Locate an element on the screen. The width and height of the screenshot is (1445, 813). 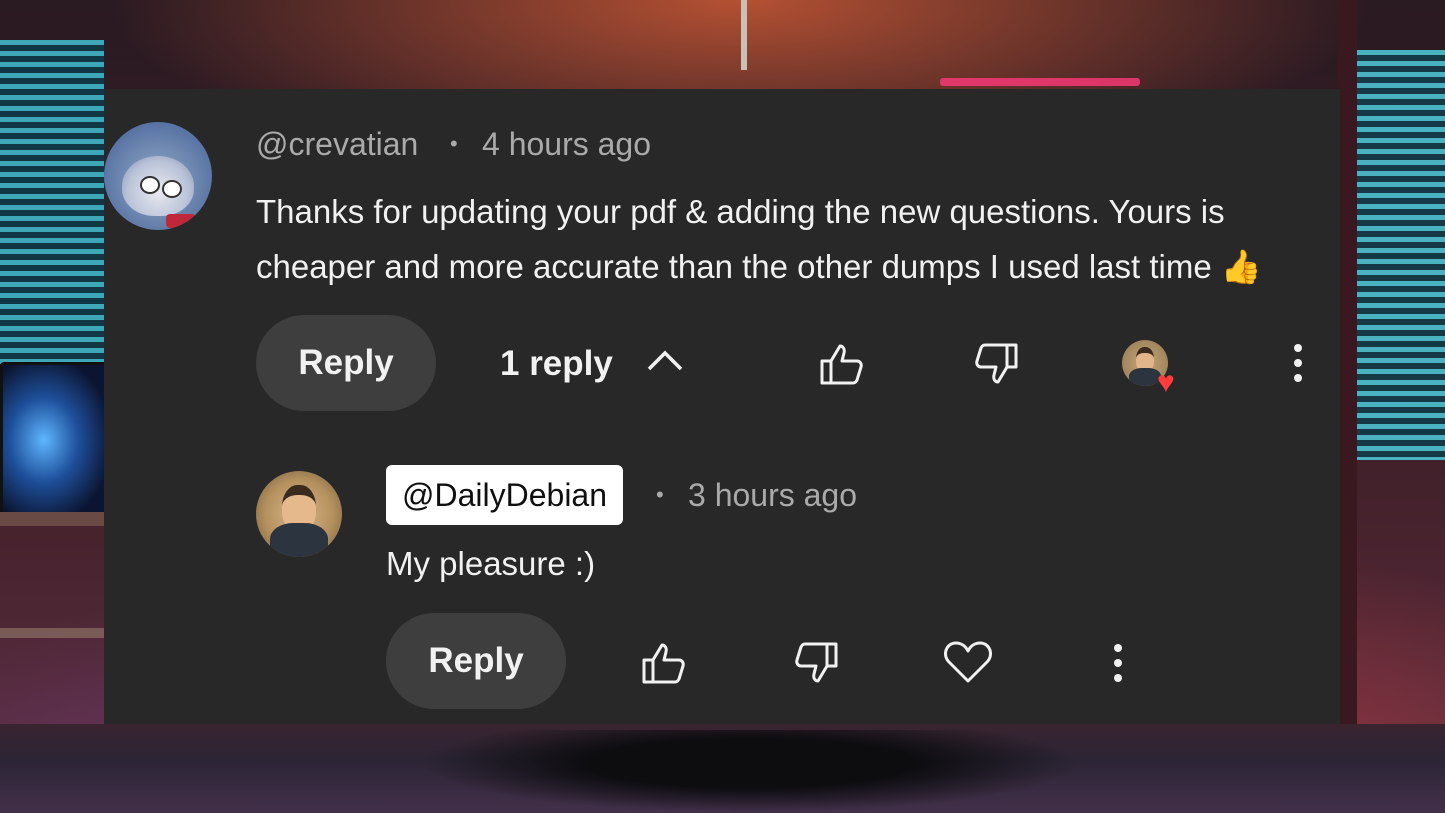
creator-heart-icon: ♥ is located at coordinates (1166, 382).